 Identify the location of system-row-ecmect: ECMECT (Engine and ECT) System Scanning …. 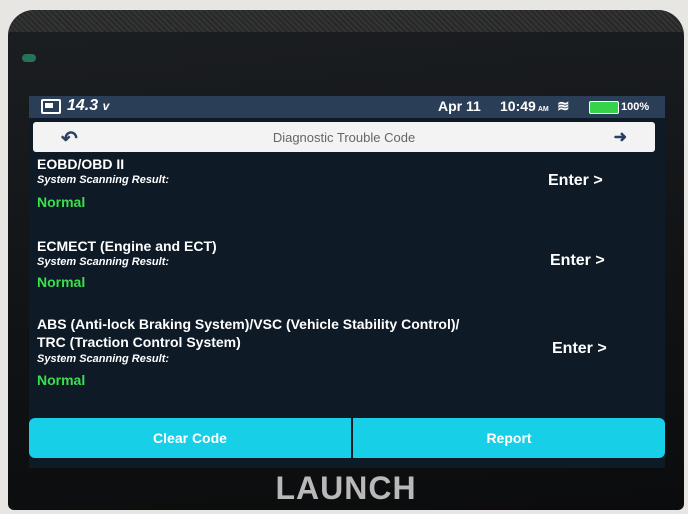
(347, 273).